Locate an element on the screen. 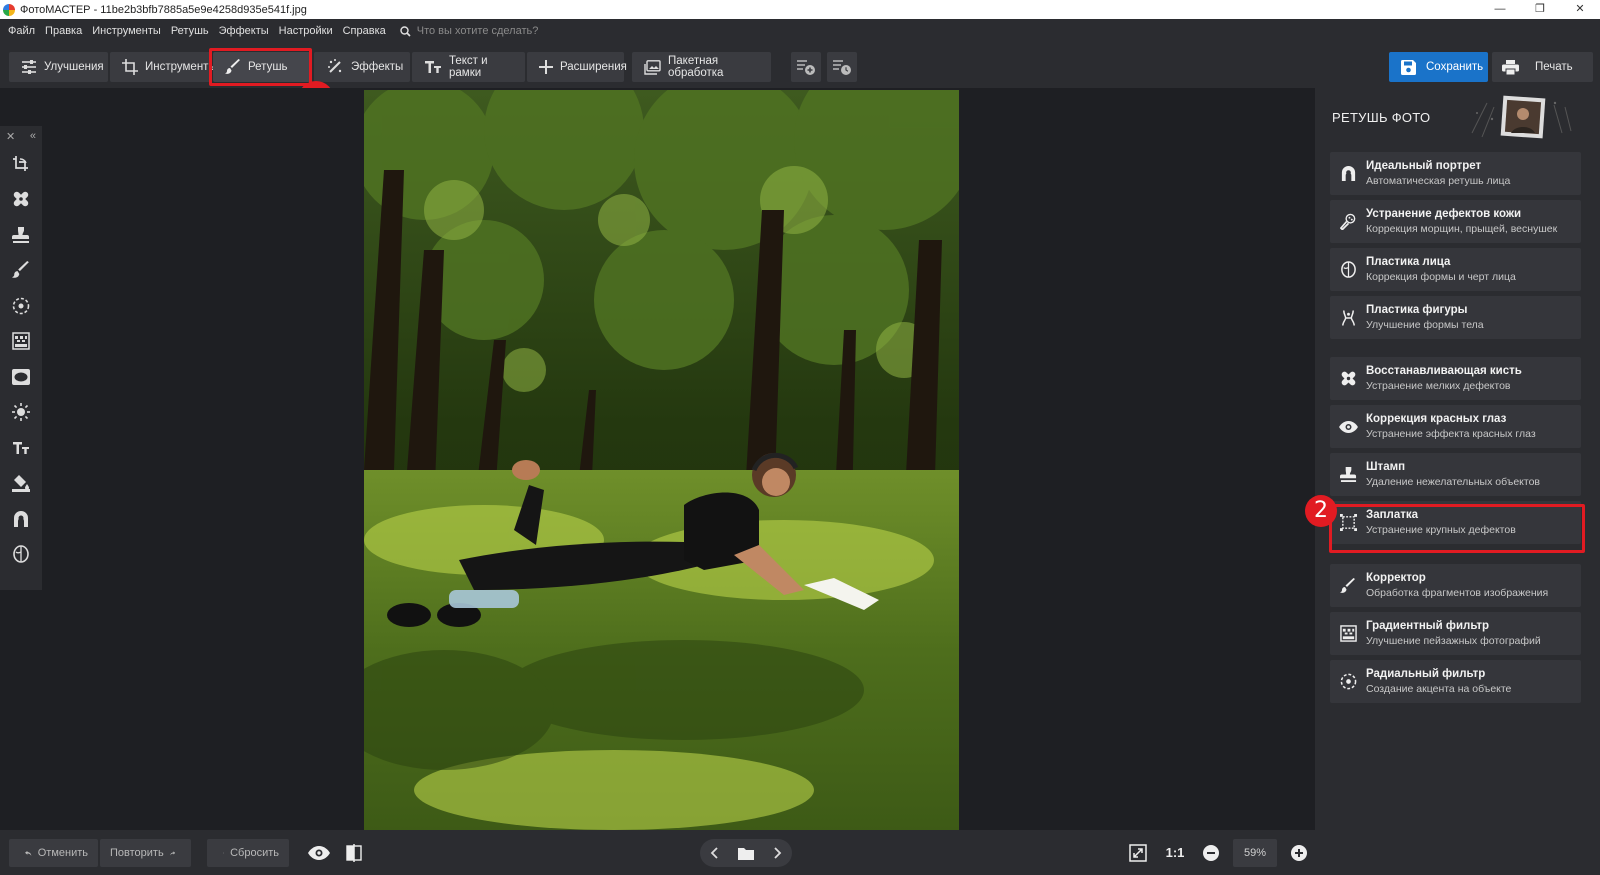 The image size is (1600, 875). menu-edit: Правка is located at coordinates (63, 31).